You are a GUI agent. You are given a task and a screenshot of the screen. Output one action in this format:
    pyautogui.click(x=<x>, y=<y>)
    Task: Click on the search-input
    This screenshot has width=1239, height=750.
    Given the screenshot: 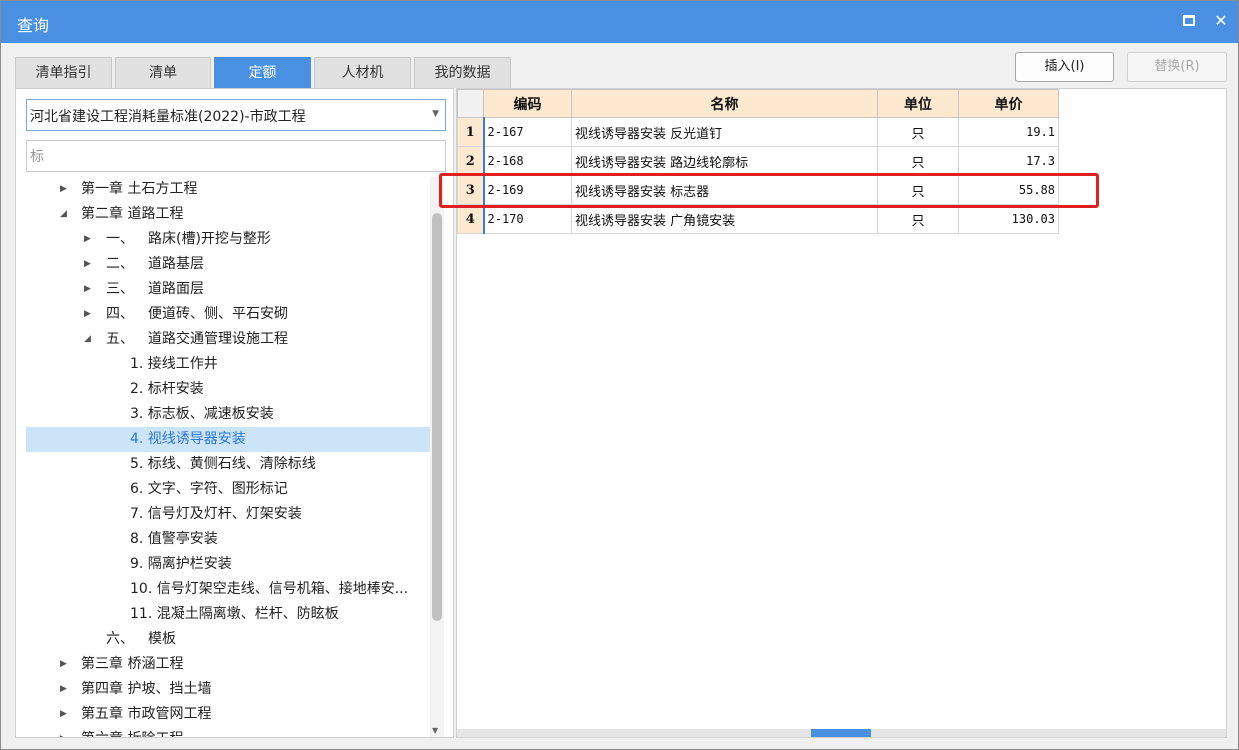 What is the action you would take?
    pyautogui.click(x=236, y=156)
    